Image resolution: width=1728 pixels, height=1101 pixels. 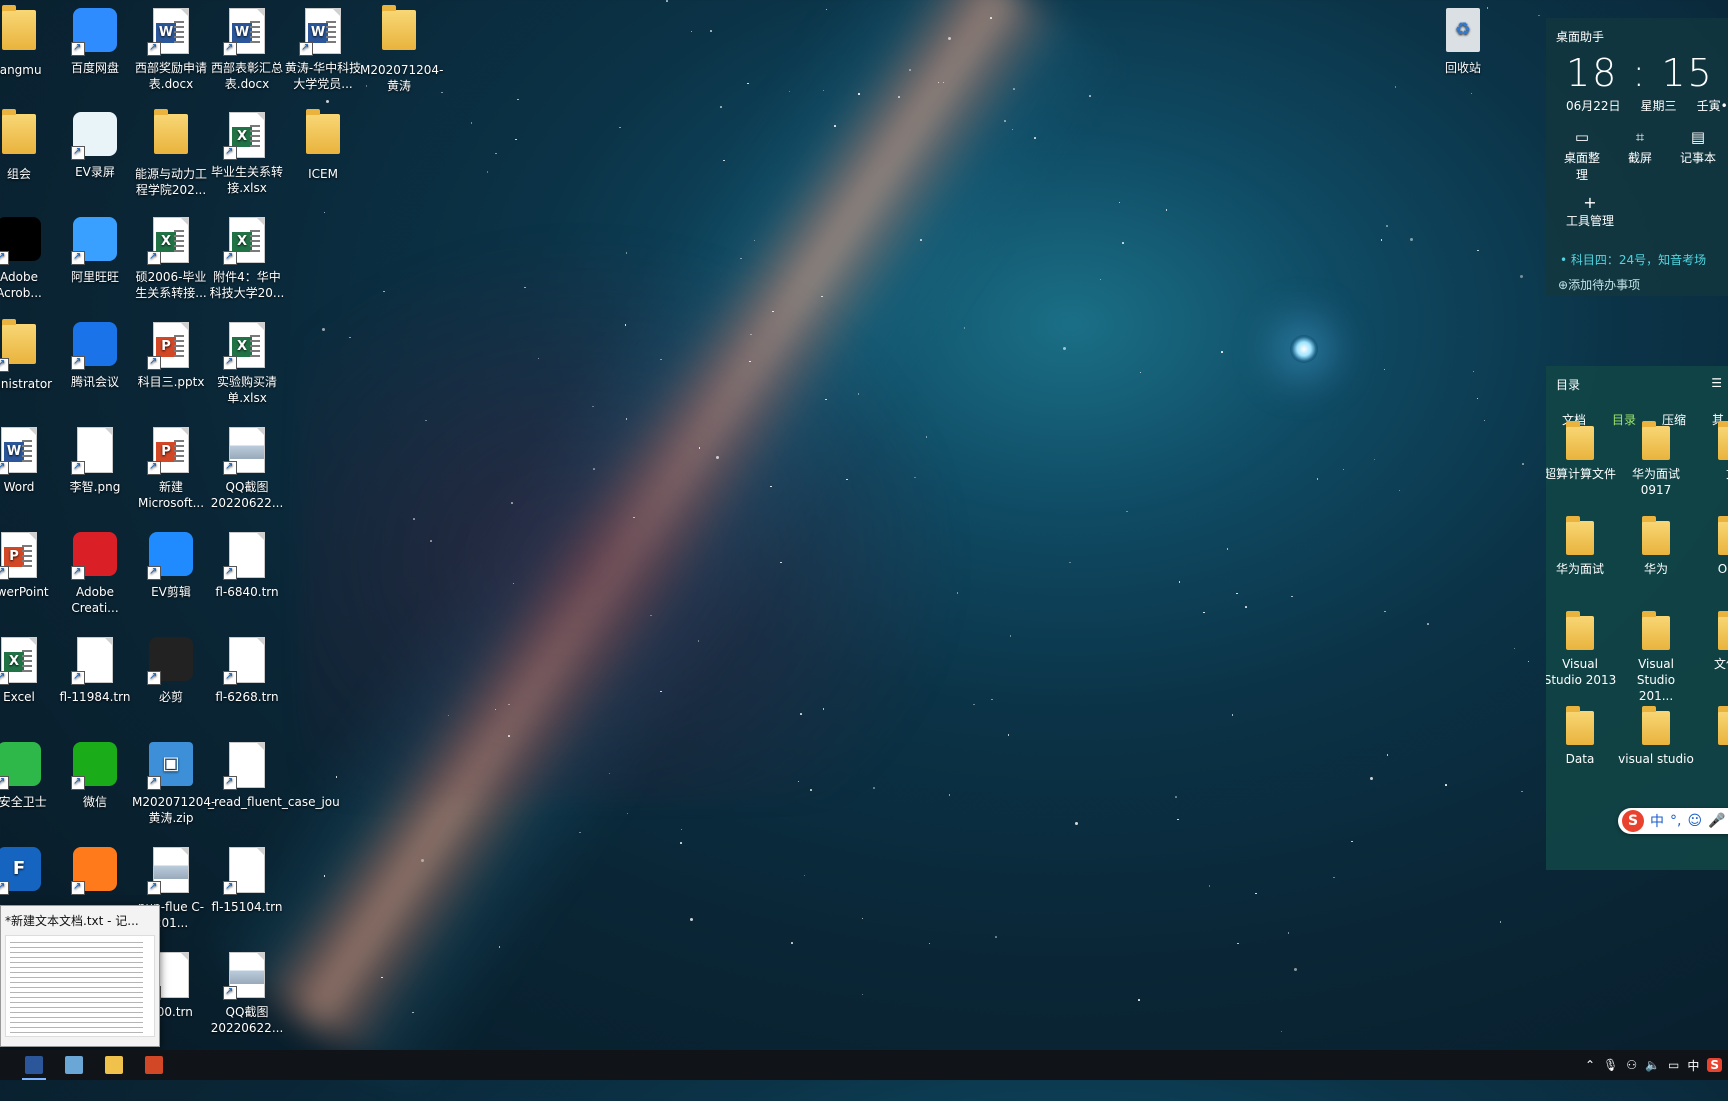 I want to click on desktop-icon: ministrator, so click(x=29, y=355).